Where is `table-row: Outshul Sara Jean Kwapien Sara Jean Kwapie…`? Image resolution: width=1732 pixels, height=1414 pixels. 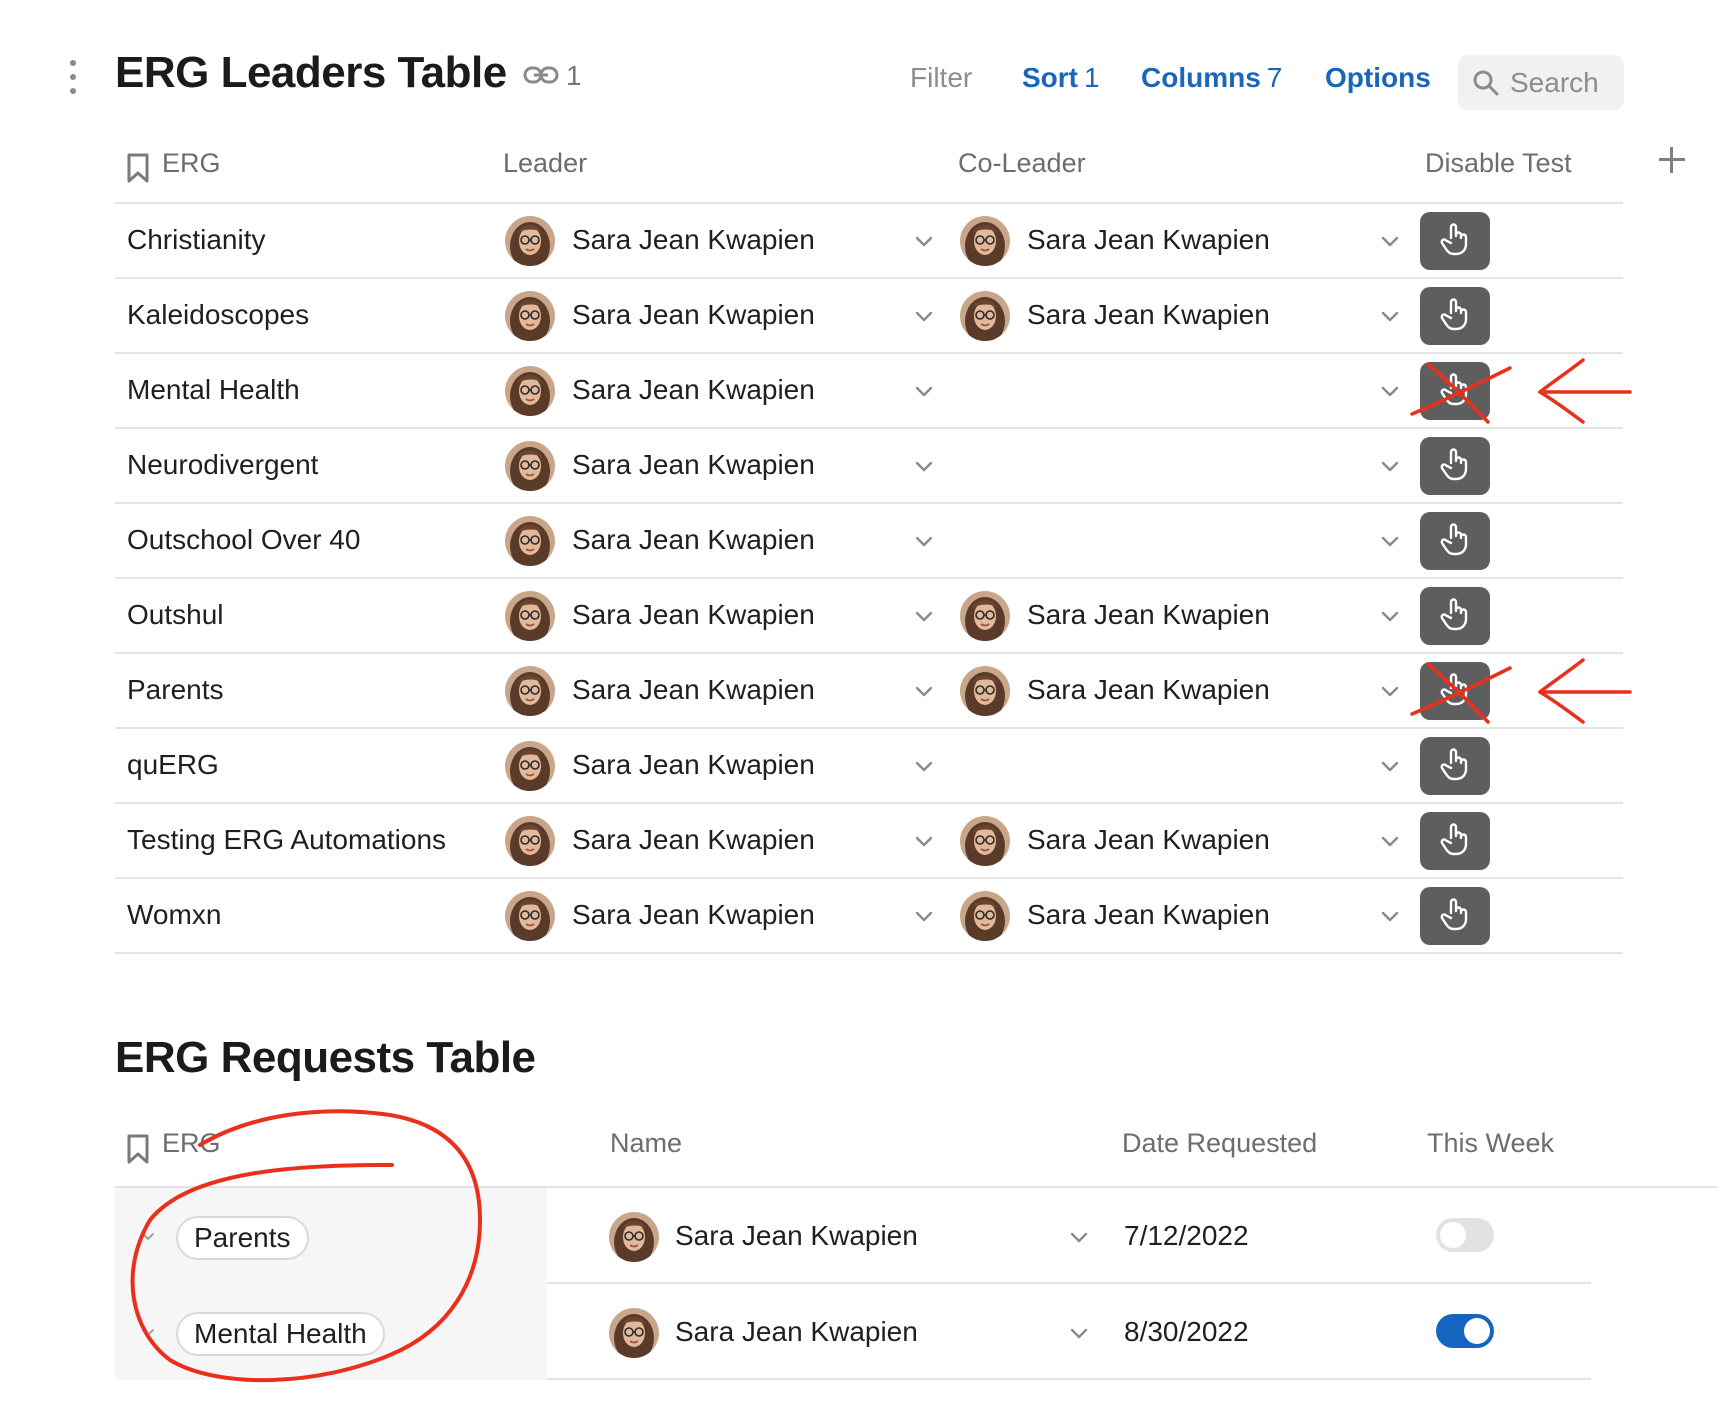 table-row: Outshul Sara Jean Kwapien Sara Jean Kwapie… is located at coordinates (869, 616).